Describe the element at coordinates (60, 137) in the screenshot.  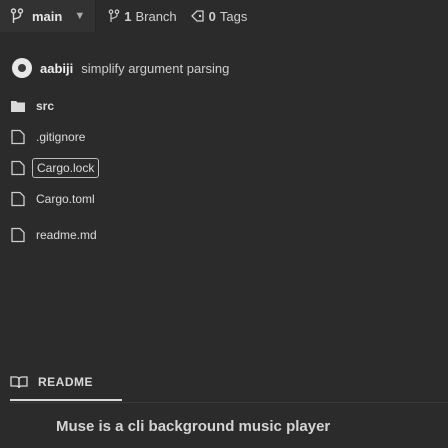
I see `file-name: .gitignore` at that location.